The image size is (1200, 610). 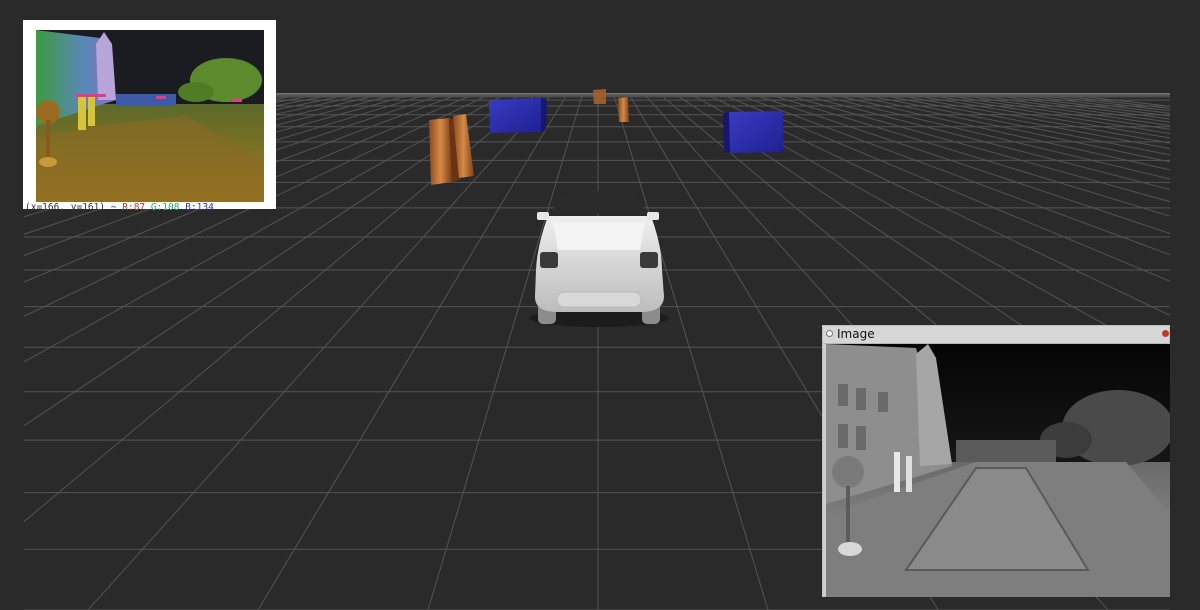 I want to click on pixel-info-readout: (x=166, y=161) ~ R:87 G:108 B:134, so click(x=119, y=206).